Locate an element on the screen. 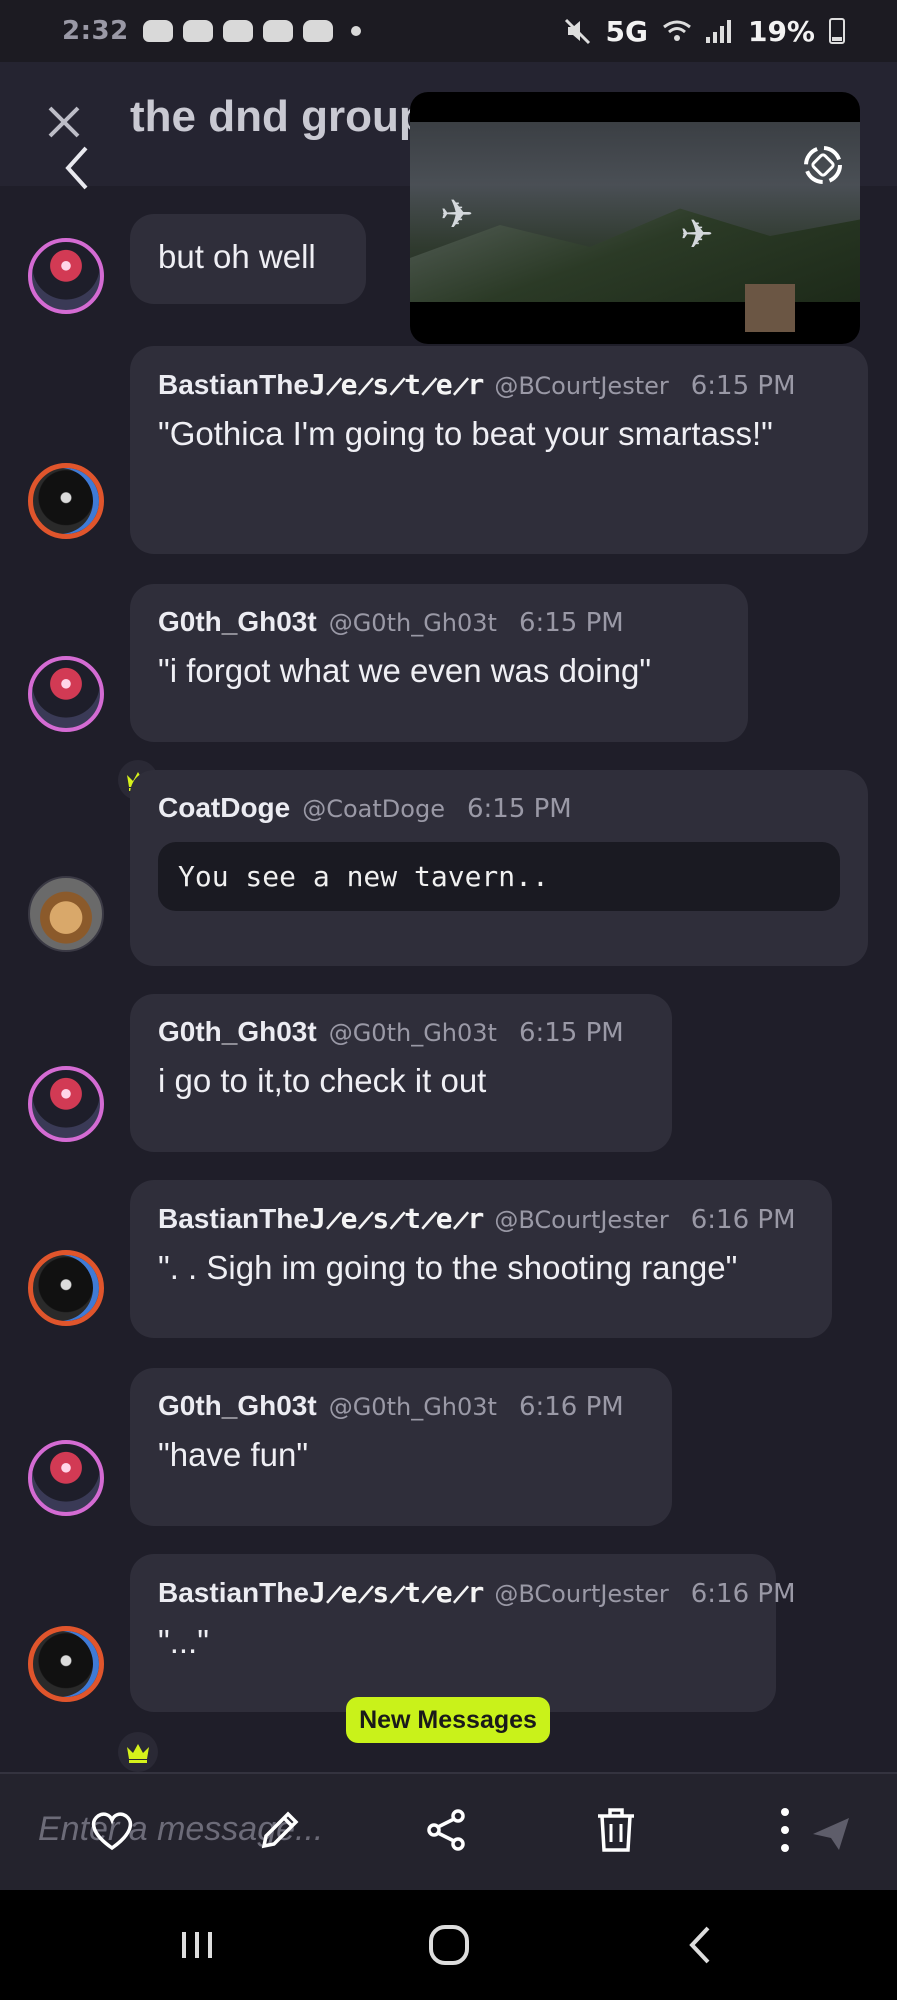  status-bar: 2:32 5G 19% is located at coordinates (448, 31).